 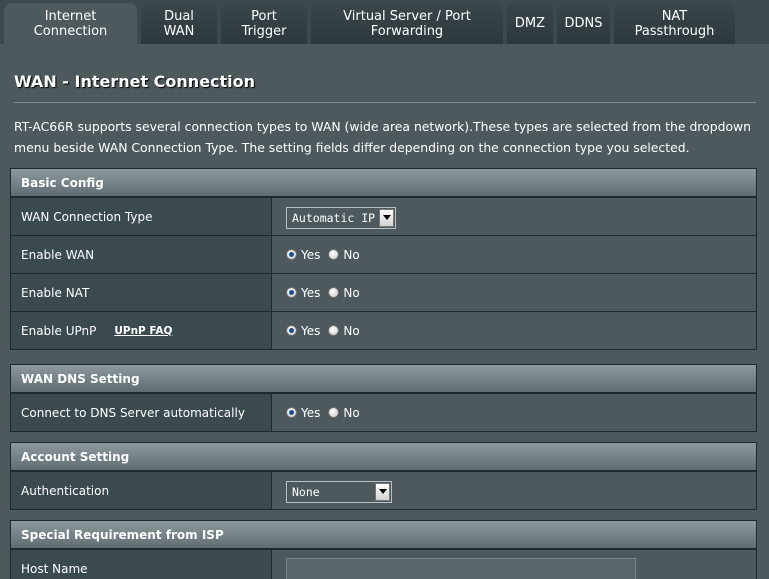 I want to click on wan-connection-type-label: WAN Connection Type, so click(x=141, y=216).